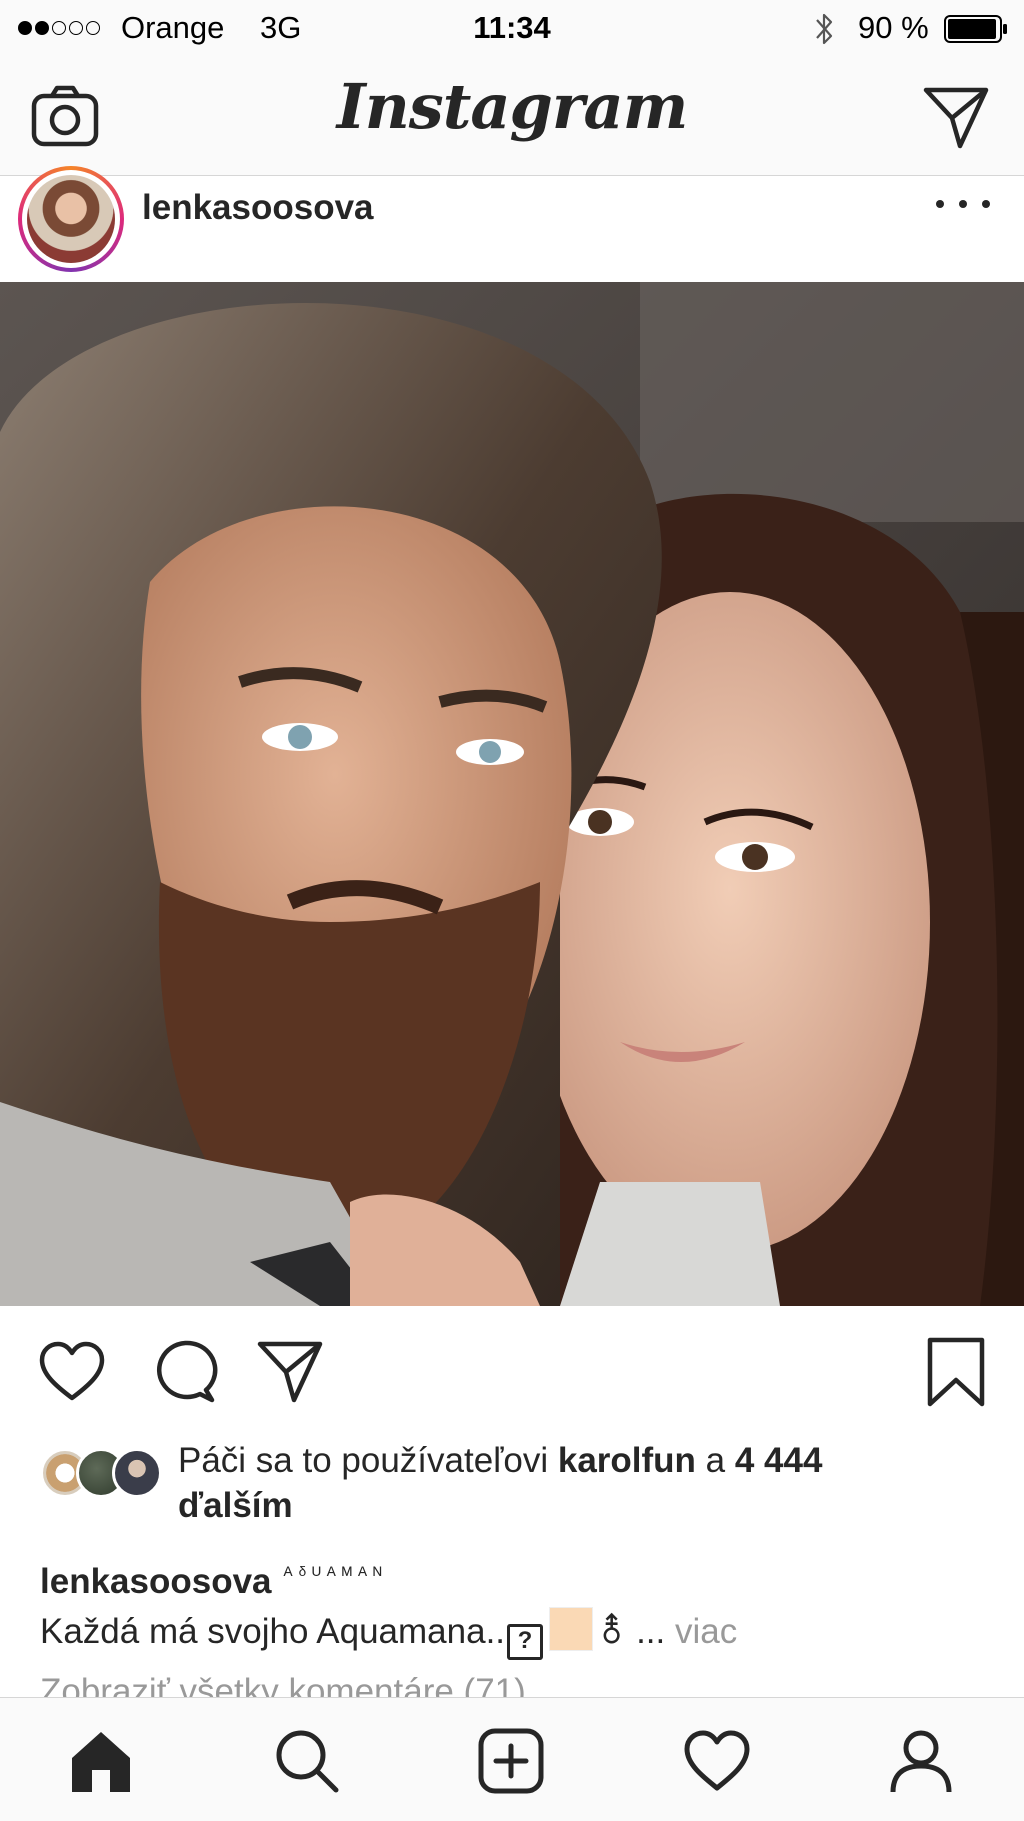 The height and width of the screenshot is (1821, 1024). I want to click on post-username: lenkasoosova, so click(258, 208).